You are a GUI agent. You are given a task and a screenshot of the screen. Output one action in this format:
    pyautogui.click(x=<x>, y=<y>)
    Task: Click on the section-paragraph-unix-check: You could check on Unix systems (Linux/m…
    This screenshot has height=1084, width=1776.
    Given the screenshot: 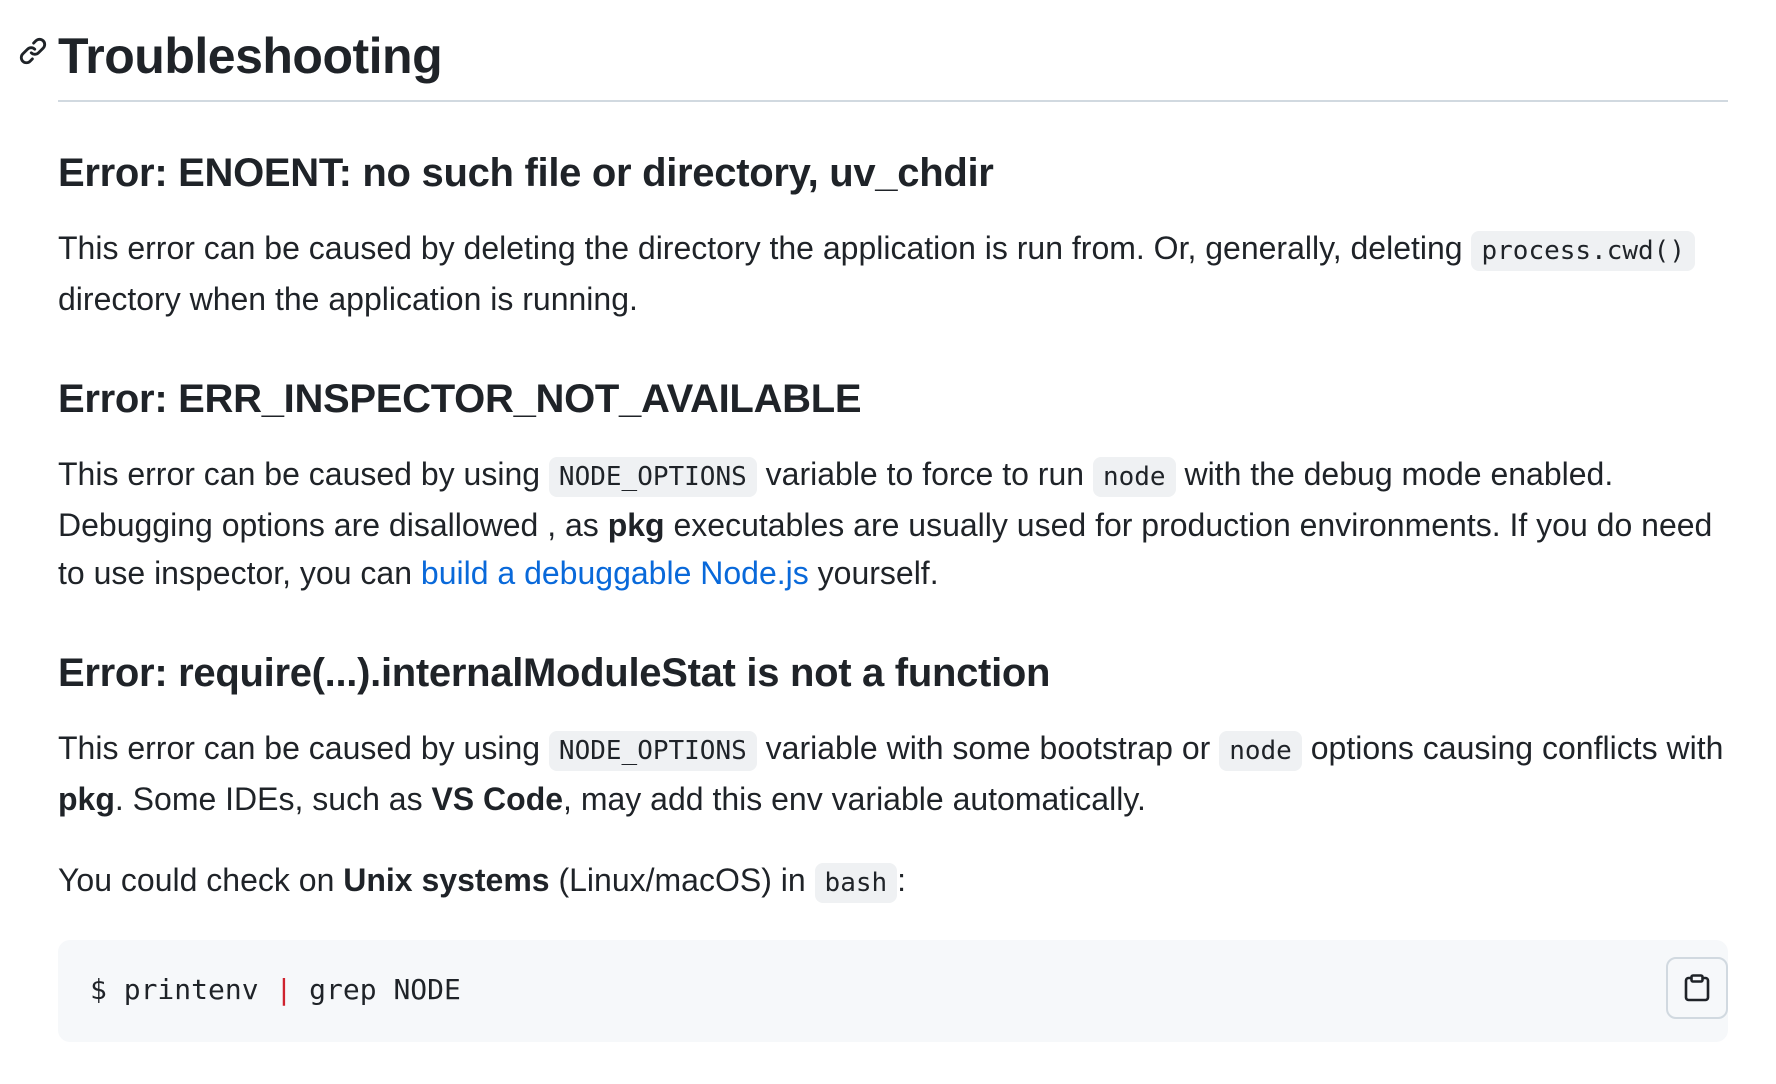 What is the action you would take?
    pyautogui.click(x=893, y=881)
    